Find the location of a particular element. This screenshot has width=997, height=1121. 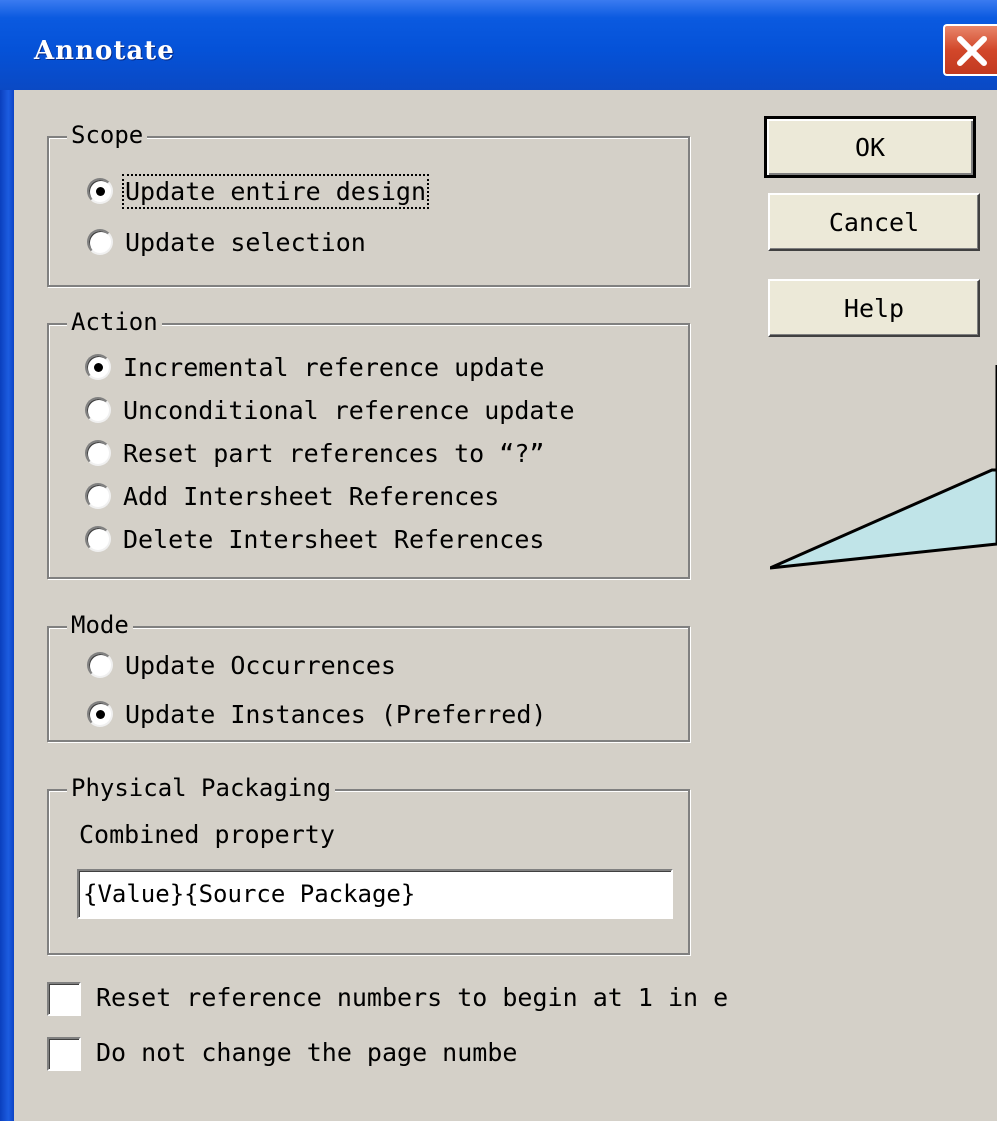

callout-balloon is located at coordinates (883, 467).